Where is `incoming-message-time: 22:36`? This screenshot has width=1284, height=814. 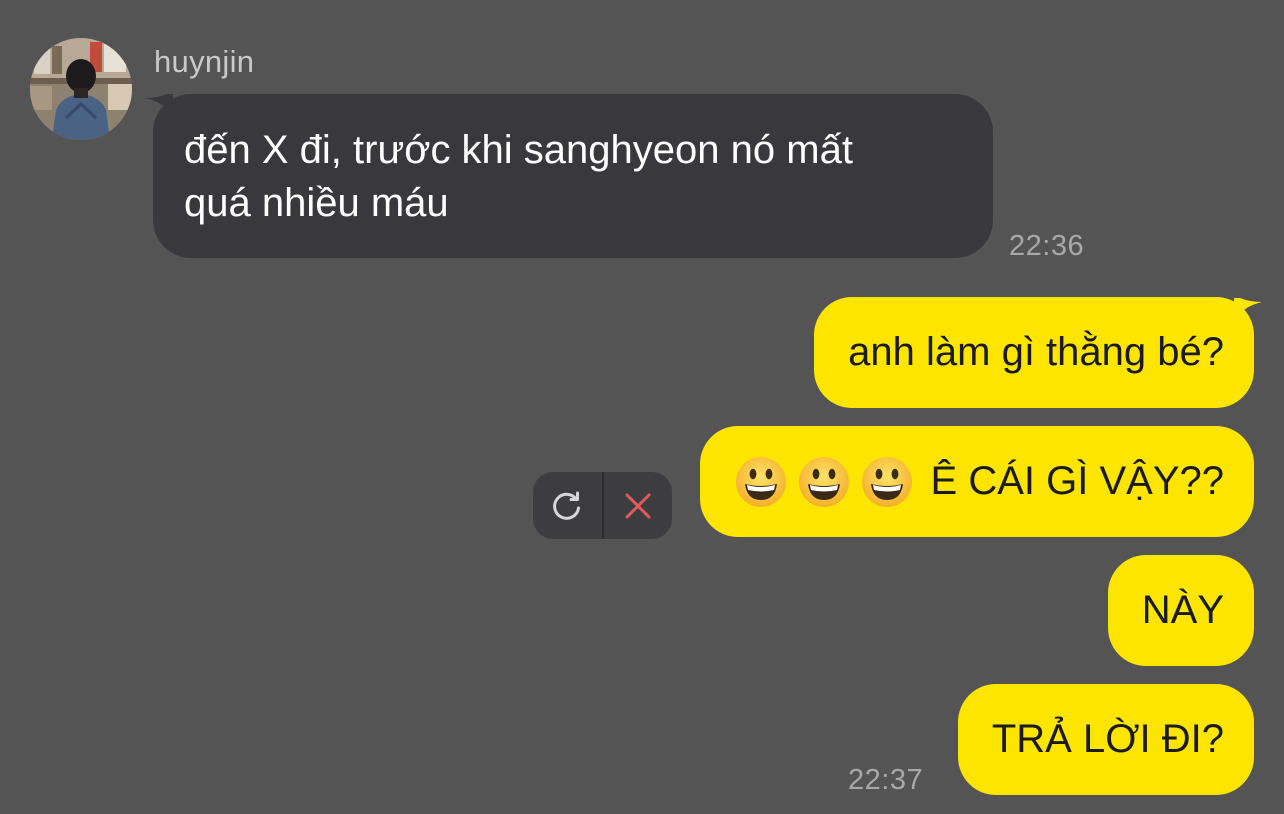 incoming-message-time: 22:36 is located at coordinates (1047, 246).